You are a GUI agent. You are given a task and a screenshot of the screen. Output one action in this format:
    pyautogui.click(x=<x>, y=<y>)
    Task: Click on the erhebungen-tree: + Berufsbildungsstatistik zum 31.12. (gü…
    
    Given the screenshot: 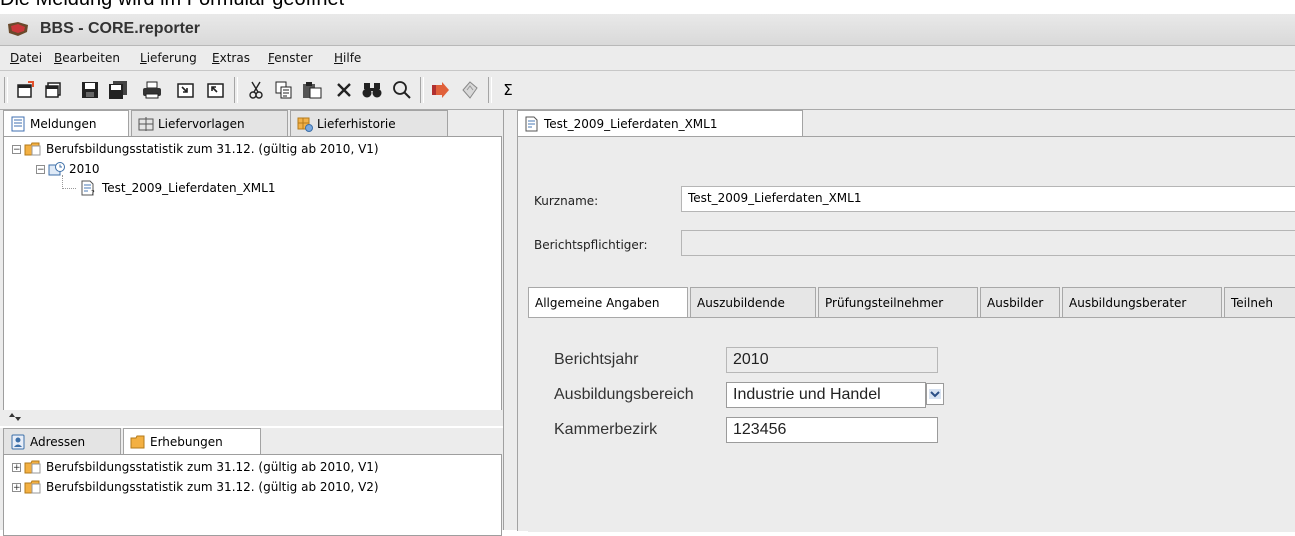 What is the action you would take?
    pyautogui.click(x=252, y=495)
    